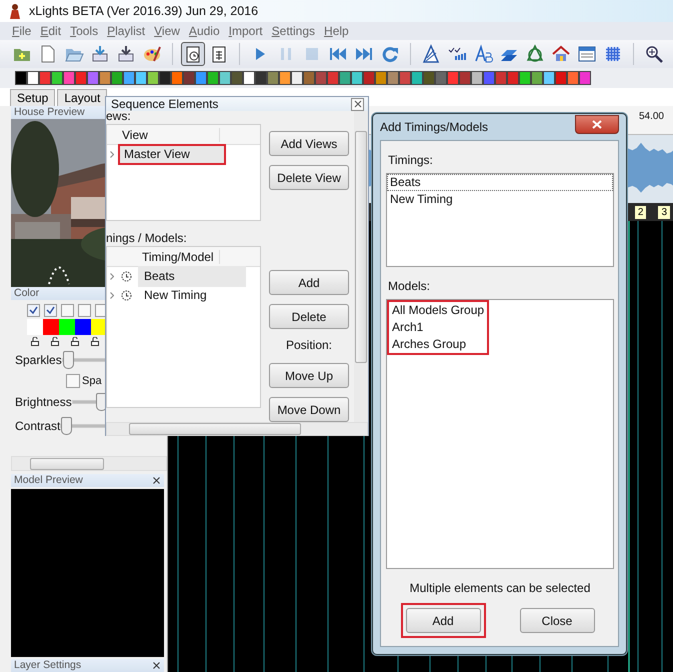 This screenshot has width=673, height=672. I want to click on panel-header: Model Preview, so click(48, 481).